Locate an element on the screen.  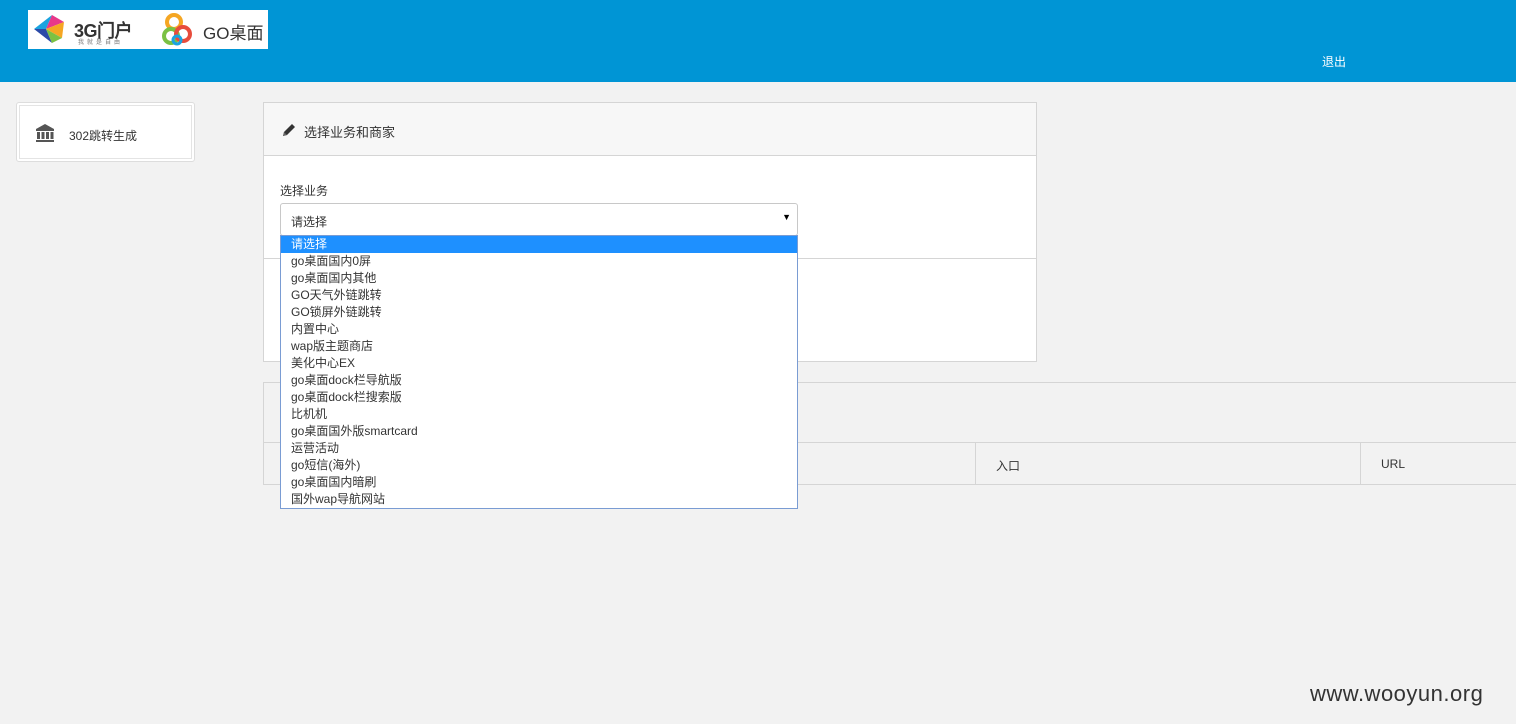
dropdown-option: go短信(海外) is located at coordinates (539, 465).